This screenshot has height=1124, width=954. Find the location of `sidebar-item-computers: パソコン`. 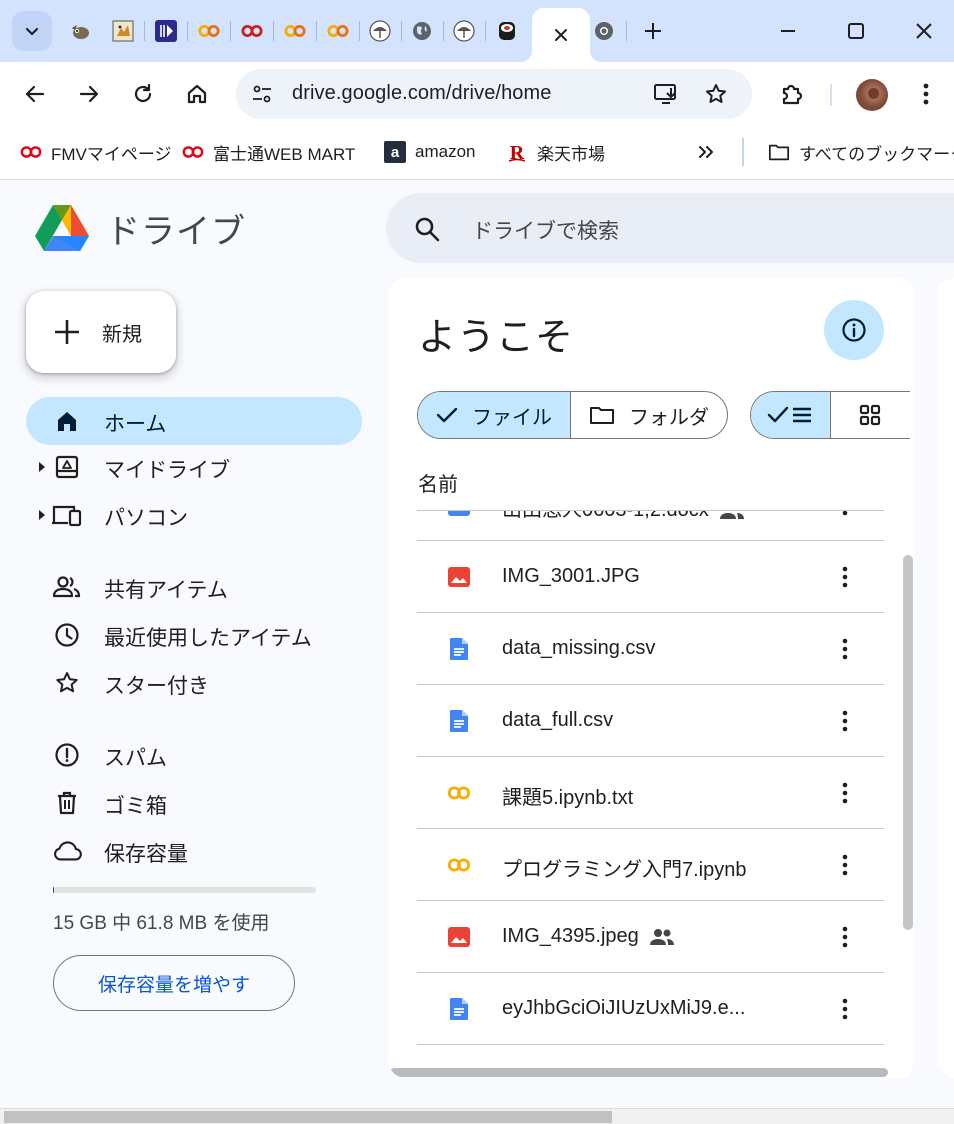

sidebar-item-computers: パソコン is located at coordinates (194, 515).